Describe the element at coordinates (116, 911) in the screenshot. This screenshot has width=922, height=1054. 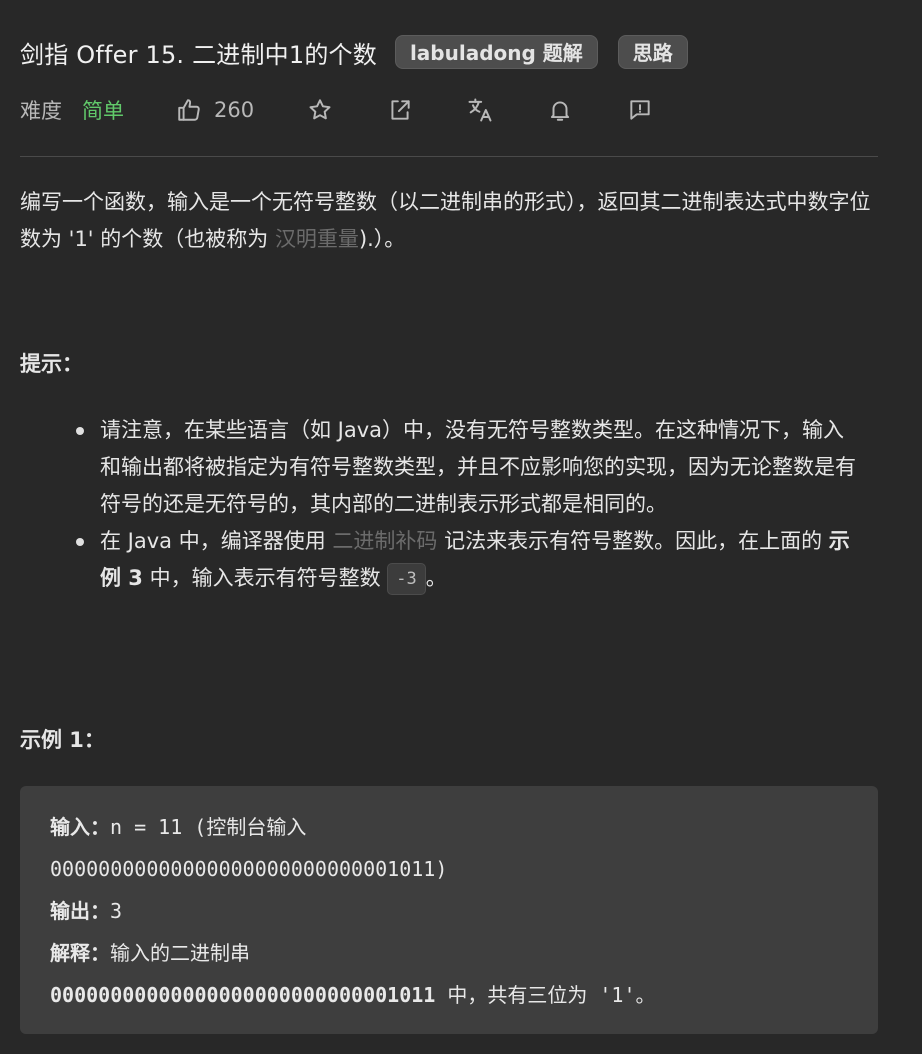
I see `output-value: 3` at that location.